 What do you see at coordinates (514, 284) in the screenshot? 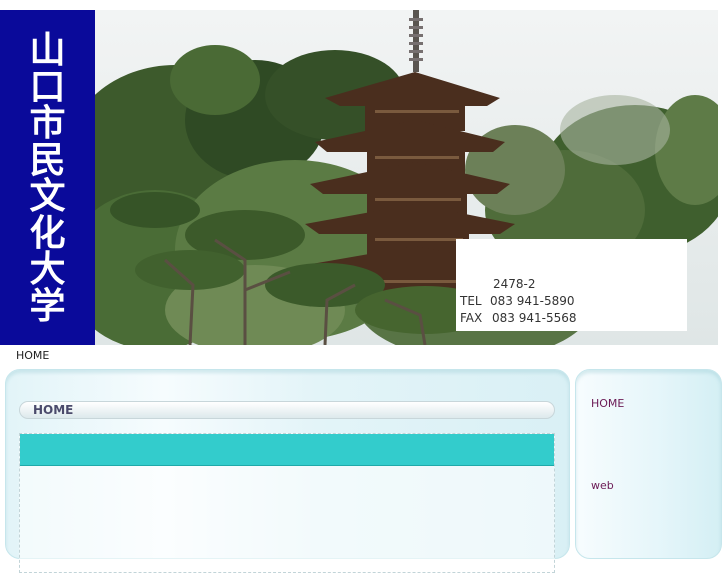
I see `address-text: 2478-2` at bounding box center [514, 284].